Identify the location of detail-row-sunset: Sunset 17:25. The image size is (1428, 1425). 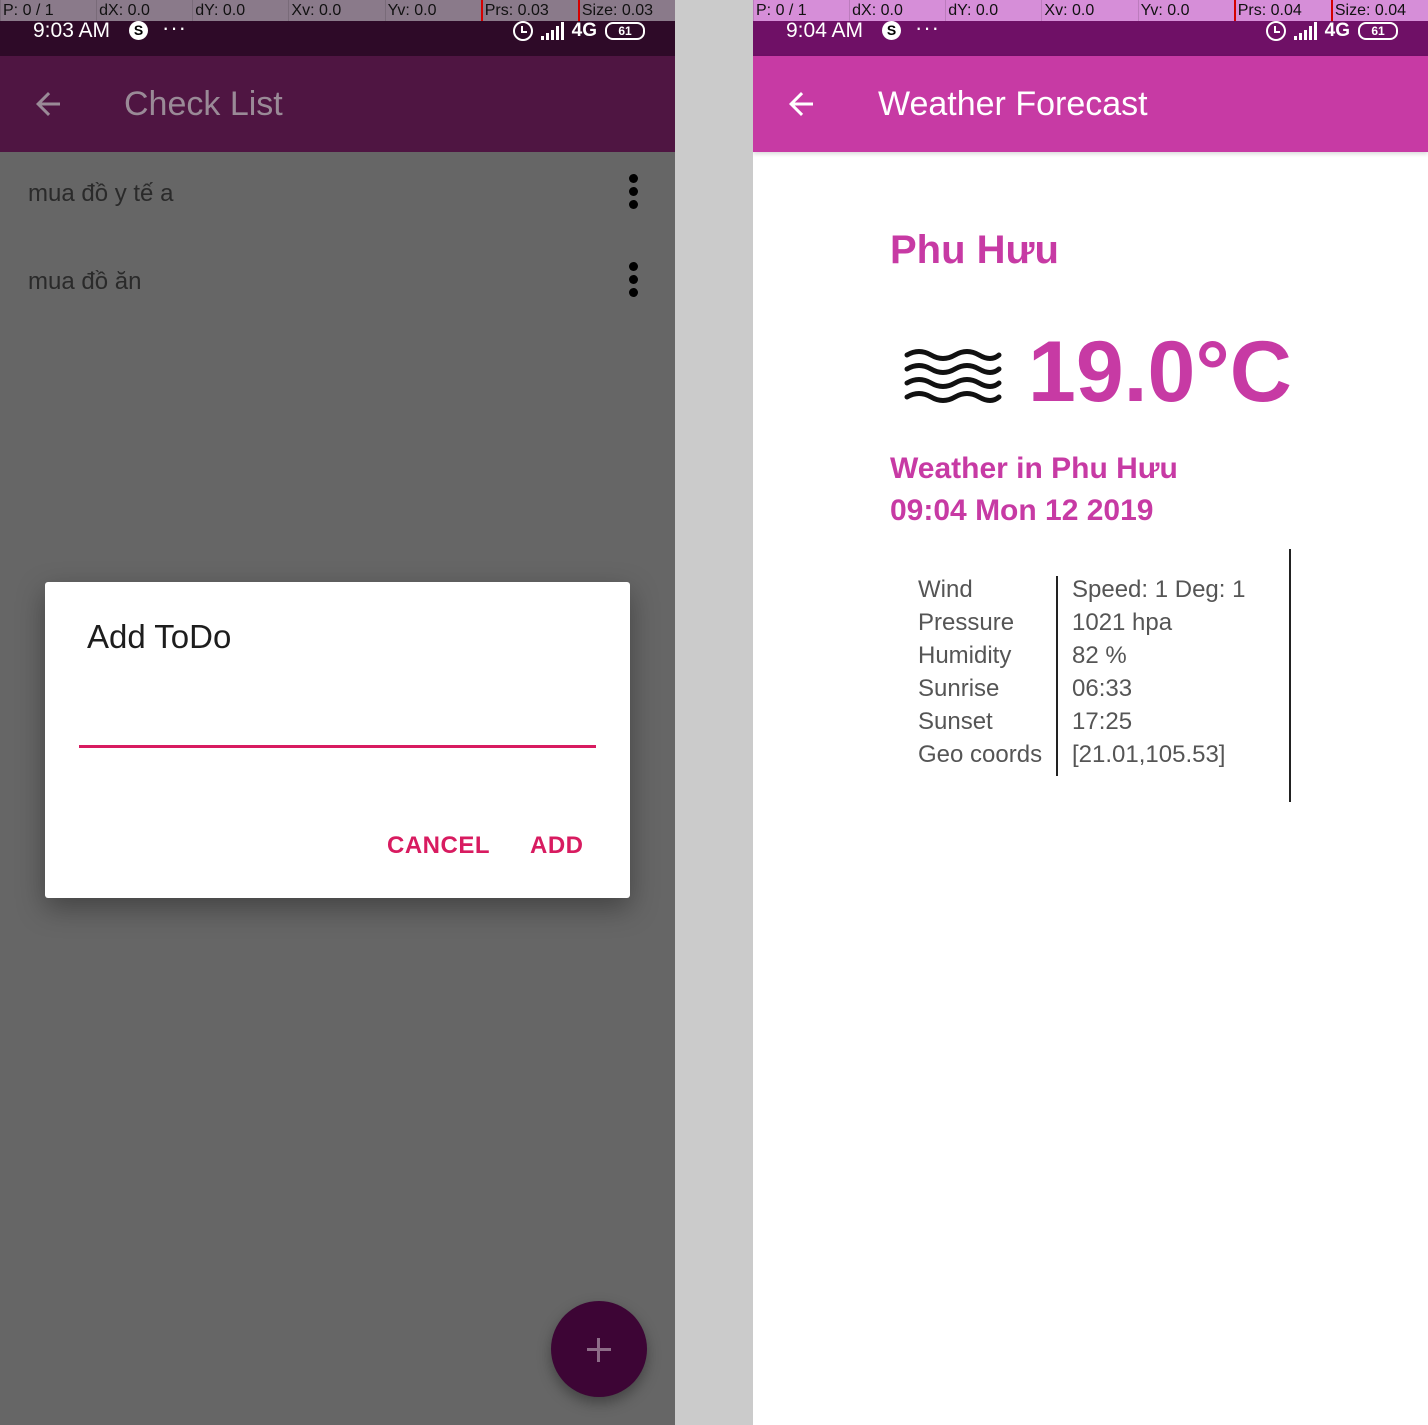
(1096, 724).